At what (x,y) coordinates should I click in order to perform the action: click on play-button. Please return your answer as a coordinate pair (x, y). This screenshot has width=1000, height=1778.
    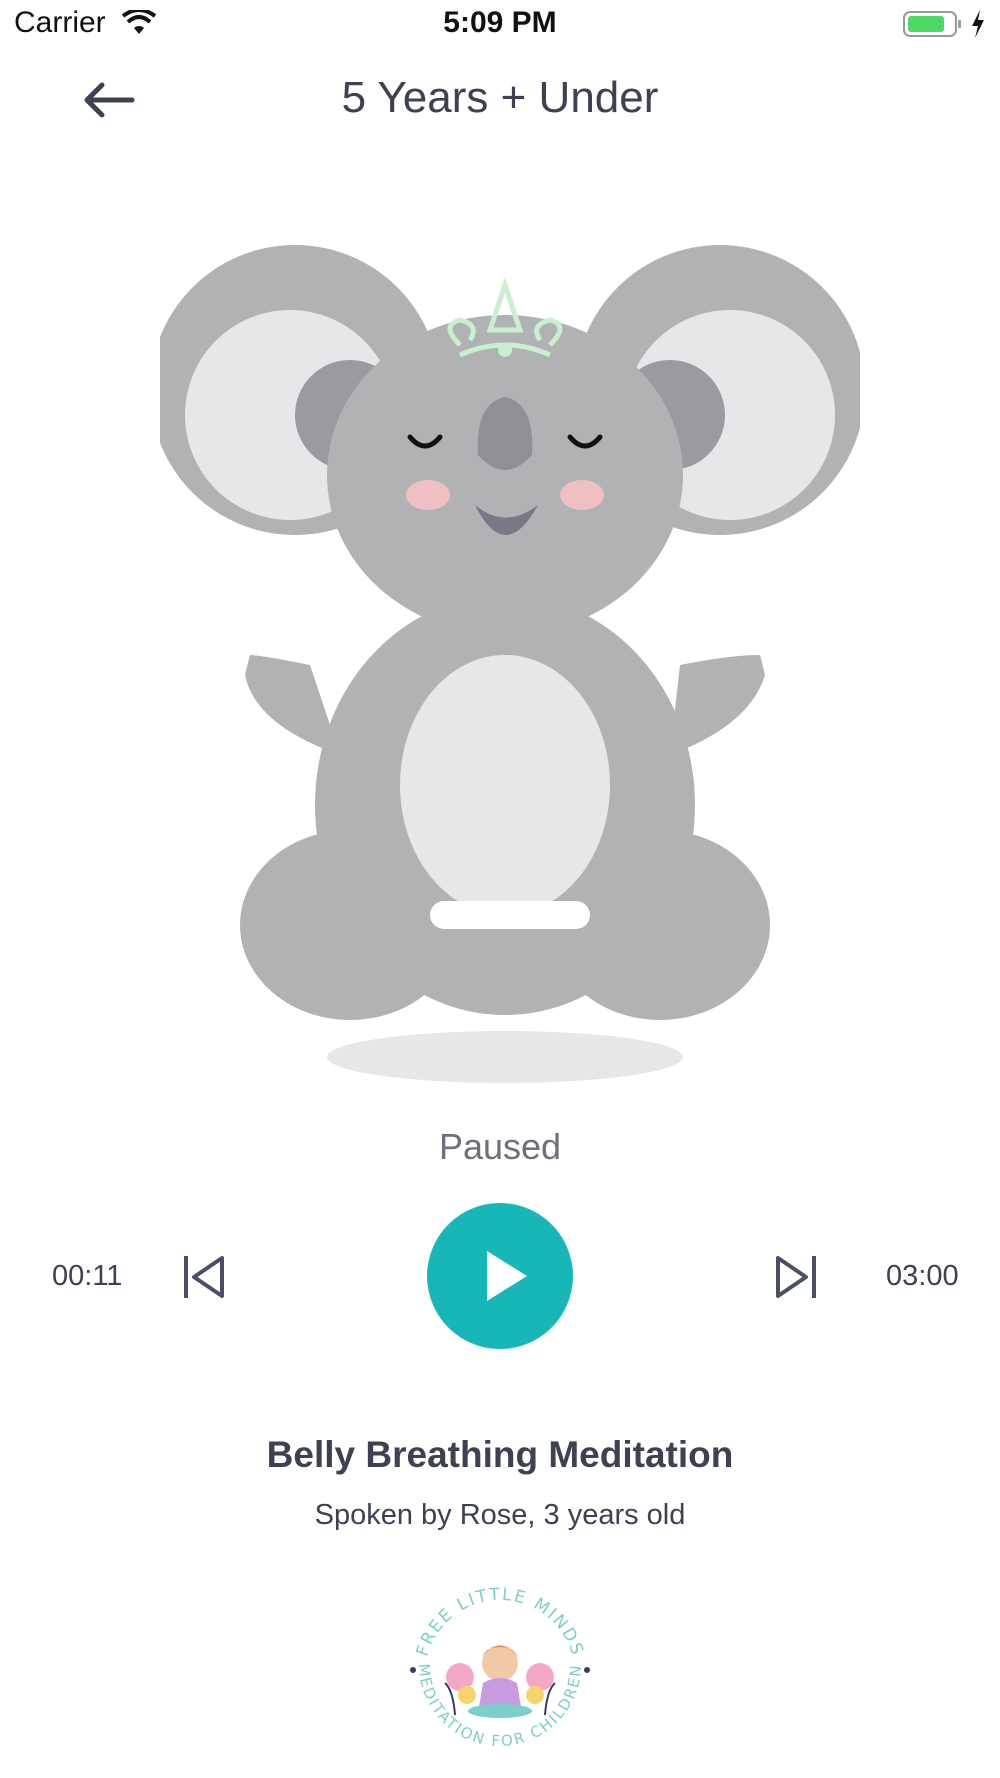
    Looking at the image, I should click on (500, 1276).